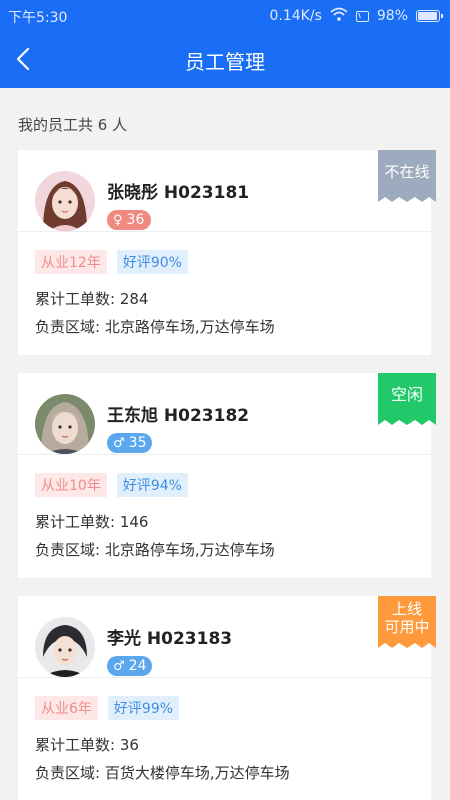 The image size is (450, 800). What do you see at coordinates (87, 745) in the screenshot?
I see `order-count: 累计工单数: 36` at bounding box center [87, 745].